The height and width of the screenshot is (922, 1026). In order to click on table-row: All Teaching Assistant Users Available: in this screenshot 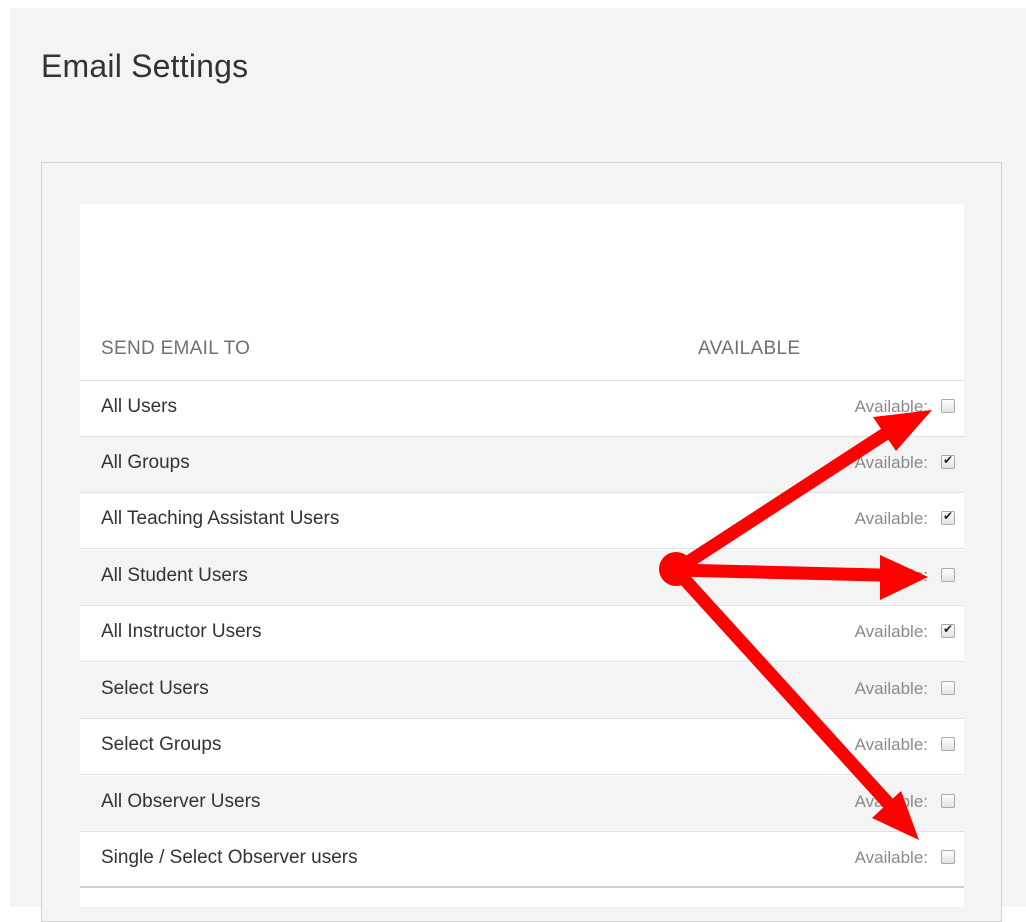, I will do `click(522, 521)`.